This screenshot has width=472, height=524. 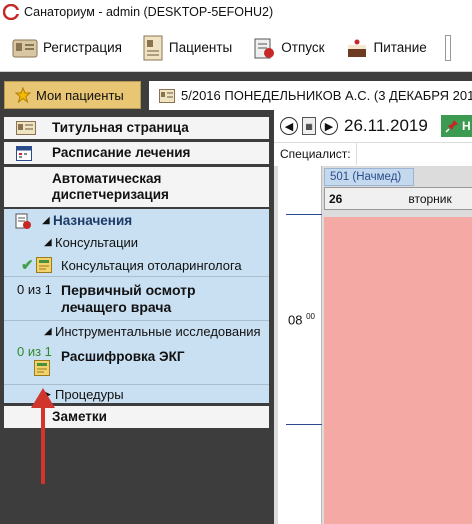 I want to click on tree-item-first-exam: 0 из 1 Первичный осмотр лечащего врача, so click(x=136, y=300).